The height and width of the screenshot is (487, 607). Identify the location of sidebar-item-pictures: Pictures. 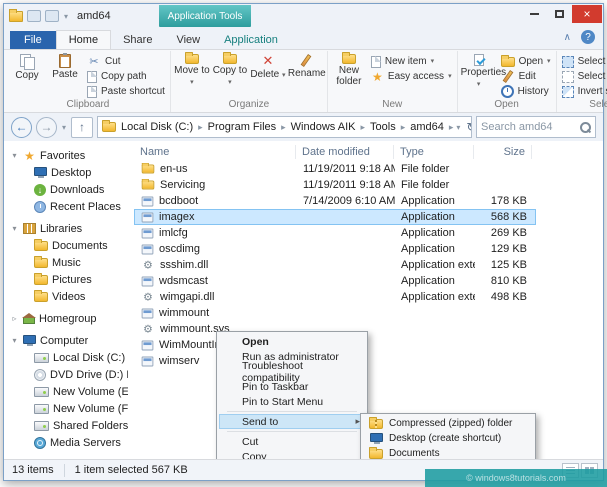
(66, 279).